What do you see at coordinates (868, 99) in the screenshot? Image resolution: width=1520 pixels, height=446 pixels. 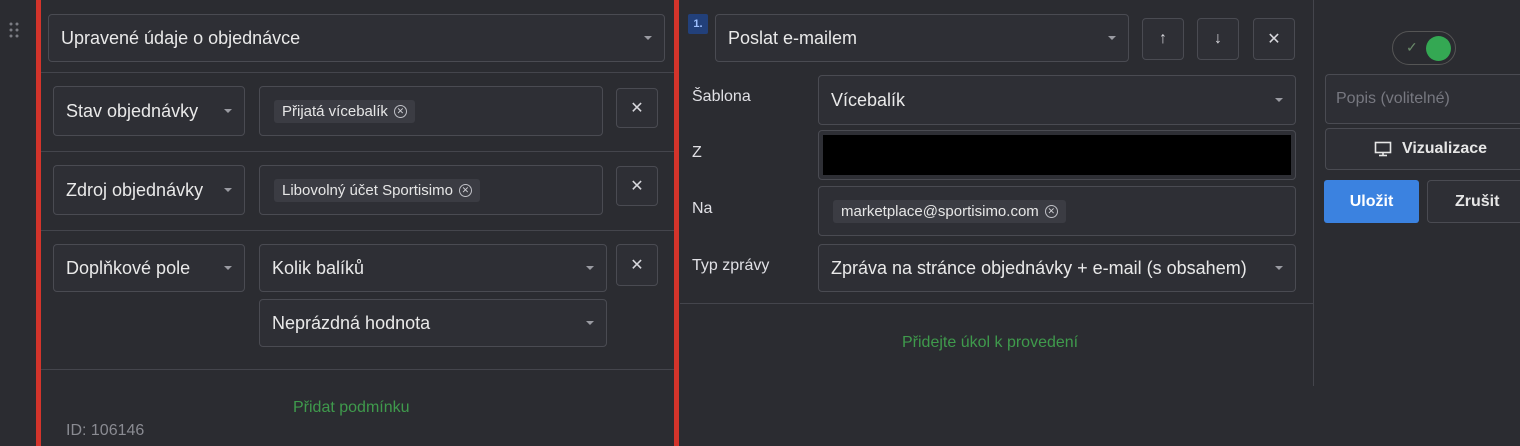 I see `template-value: Vícebalík` at bounding box center [868, 99].